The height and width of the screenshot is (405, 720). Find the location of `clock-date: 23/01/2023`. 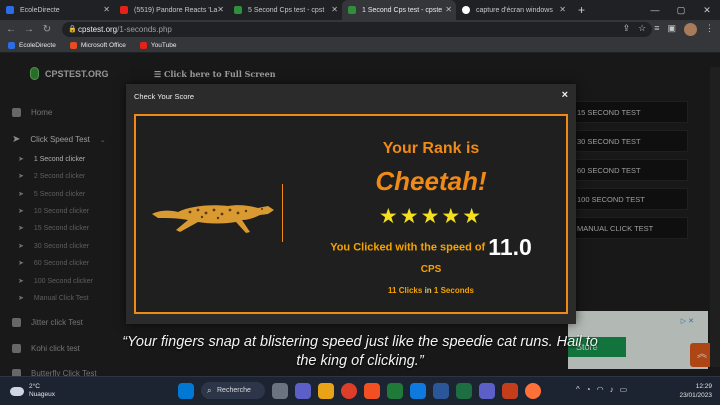

clock-date: 23/01/2023 is located at coordinates (695, 395).